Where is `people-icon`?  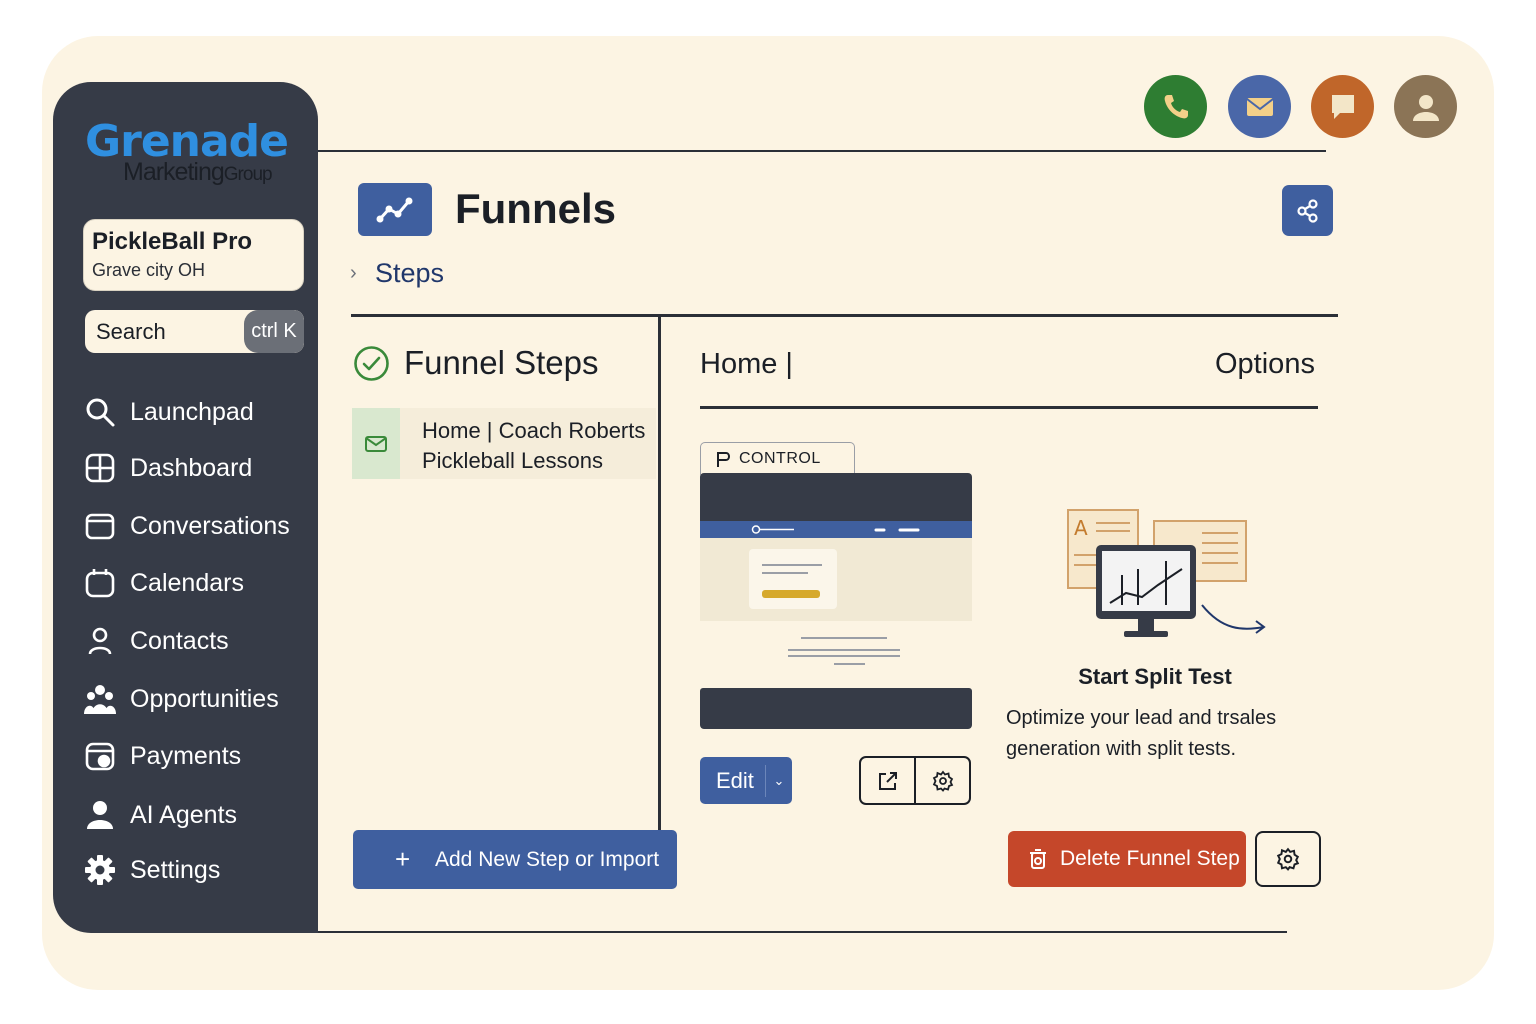 people-icon is located at coordinates (100, 699).